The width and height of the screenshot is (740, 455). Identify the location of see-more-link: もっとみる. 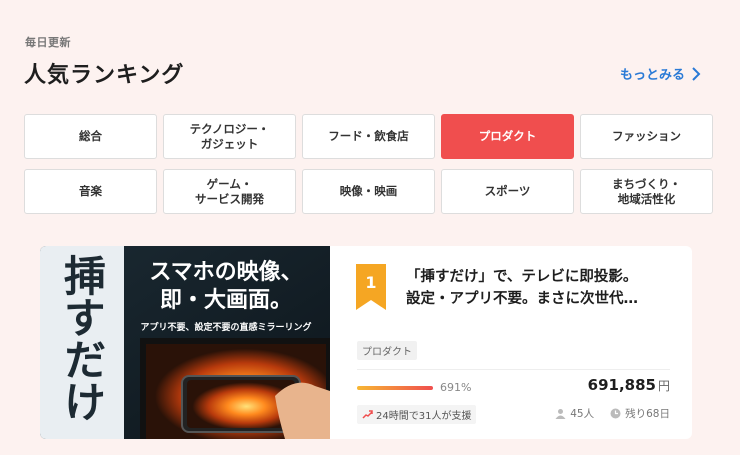
(660, 73).